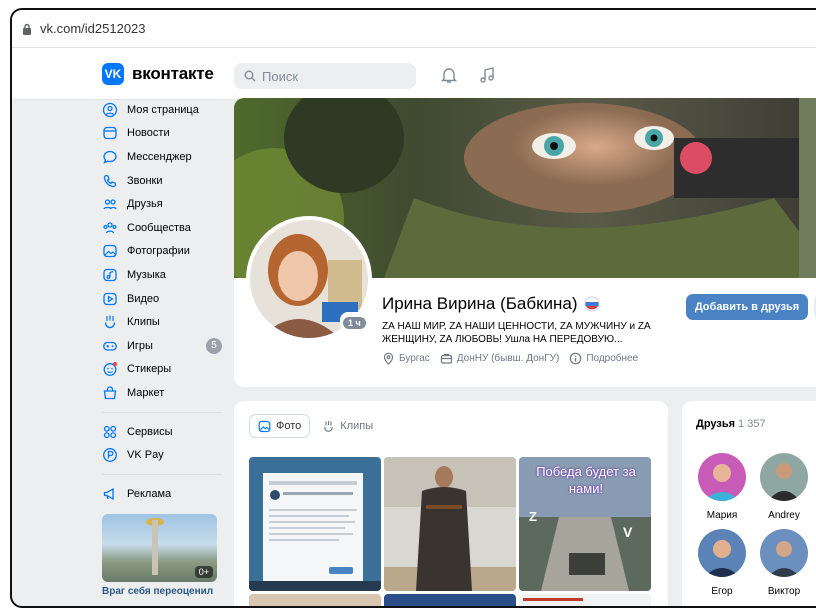 The width and height of the screenshot is (816, 608). Describe the element at coordinates (110, 322) in the screenshot. I see `clips-icon` at that location.